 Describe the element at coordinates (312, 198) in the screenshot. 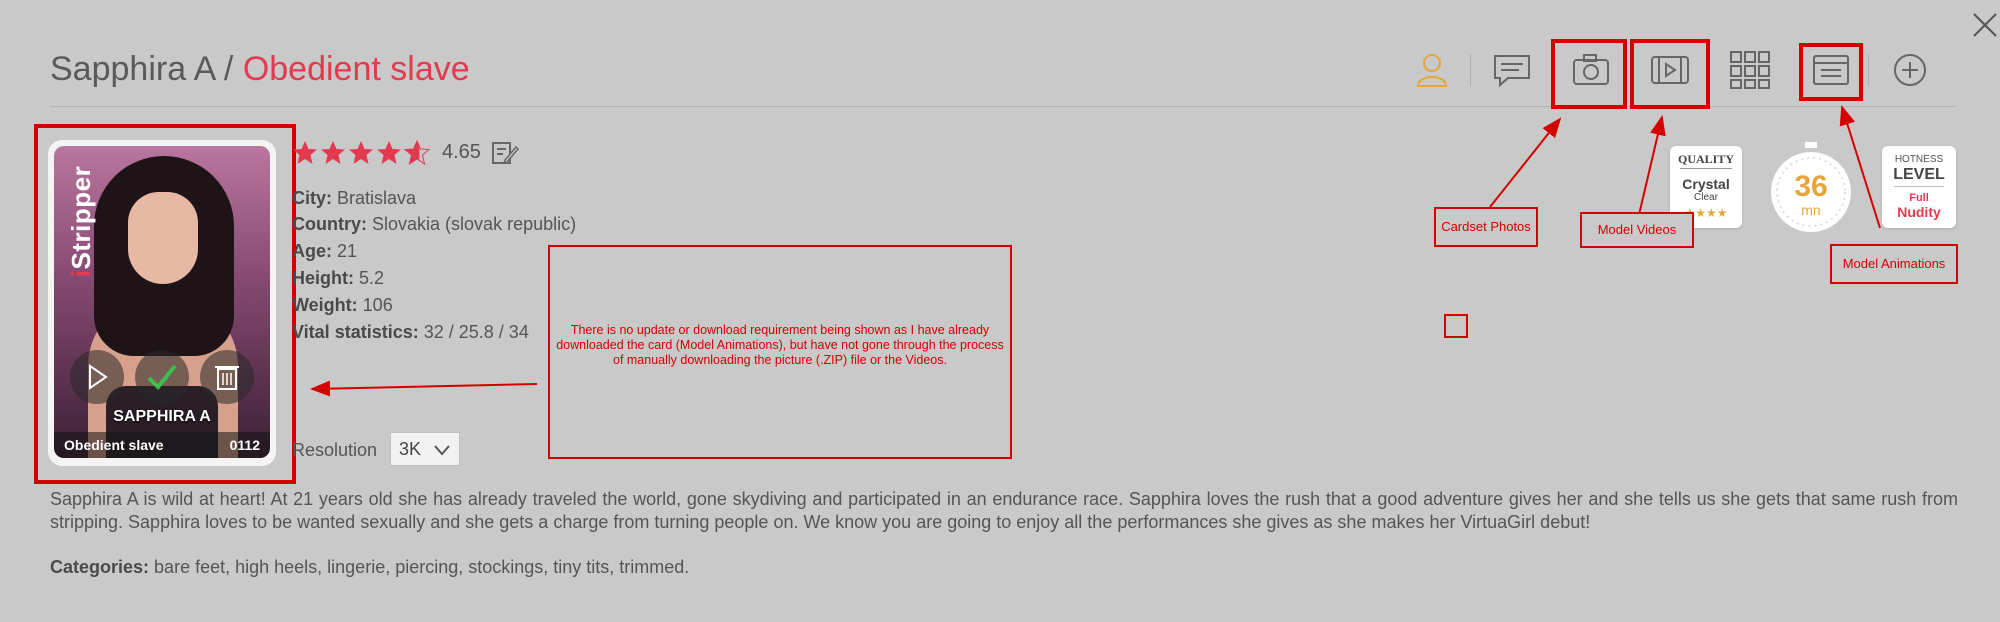

I see `city-label: City:` at that location.